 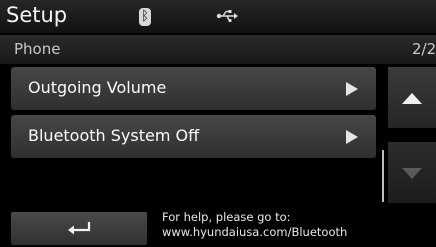 I want to click on scroll-up-icon, so click(x=412, y=98).